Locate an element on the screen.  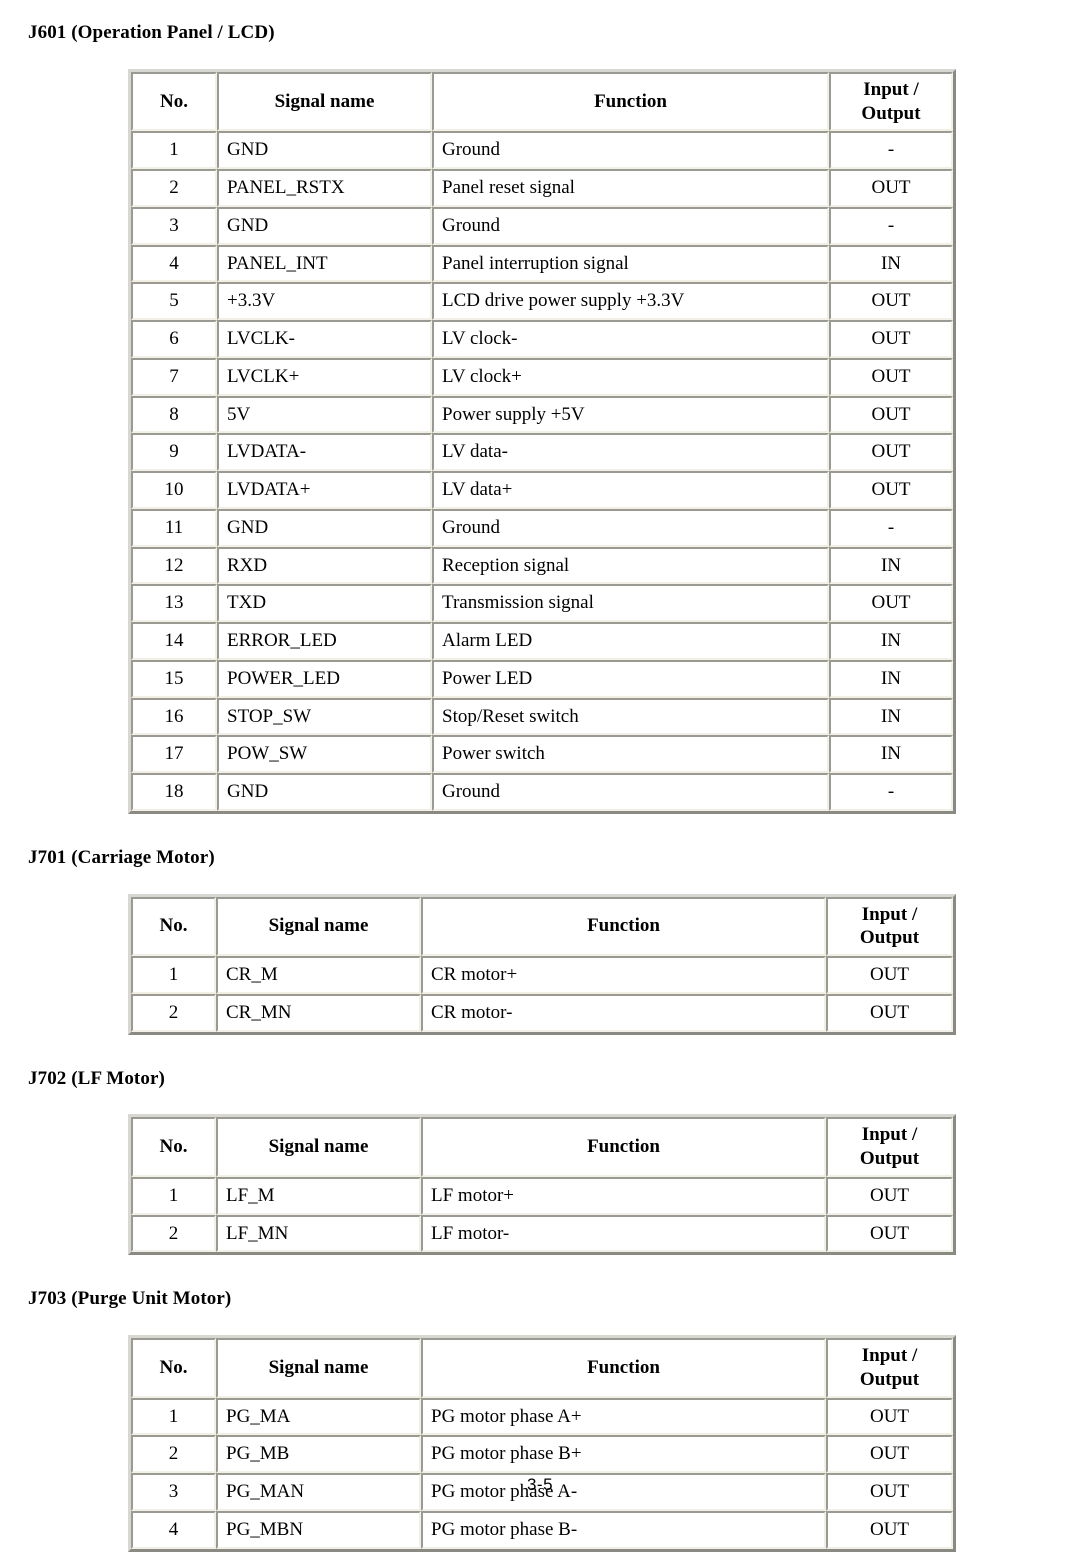
cell-signal-name: LF_MN is located at coordinates (318, 1233).